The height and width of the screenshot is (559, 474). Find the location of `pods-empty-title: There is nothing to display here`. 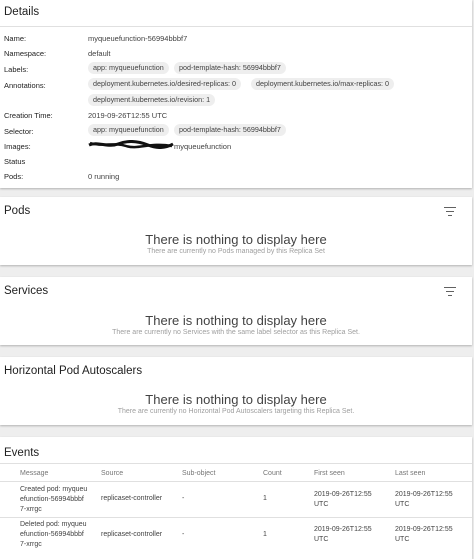

pods-empty-title: There is nothing to display here is located at coordinates (236, 239).